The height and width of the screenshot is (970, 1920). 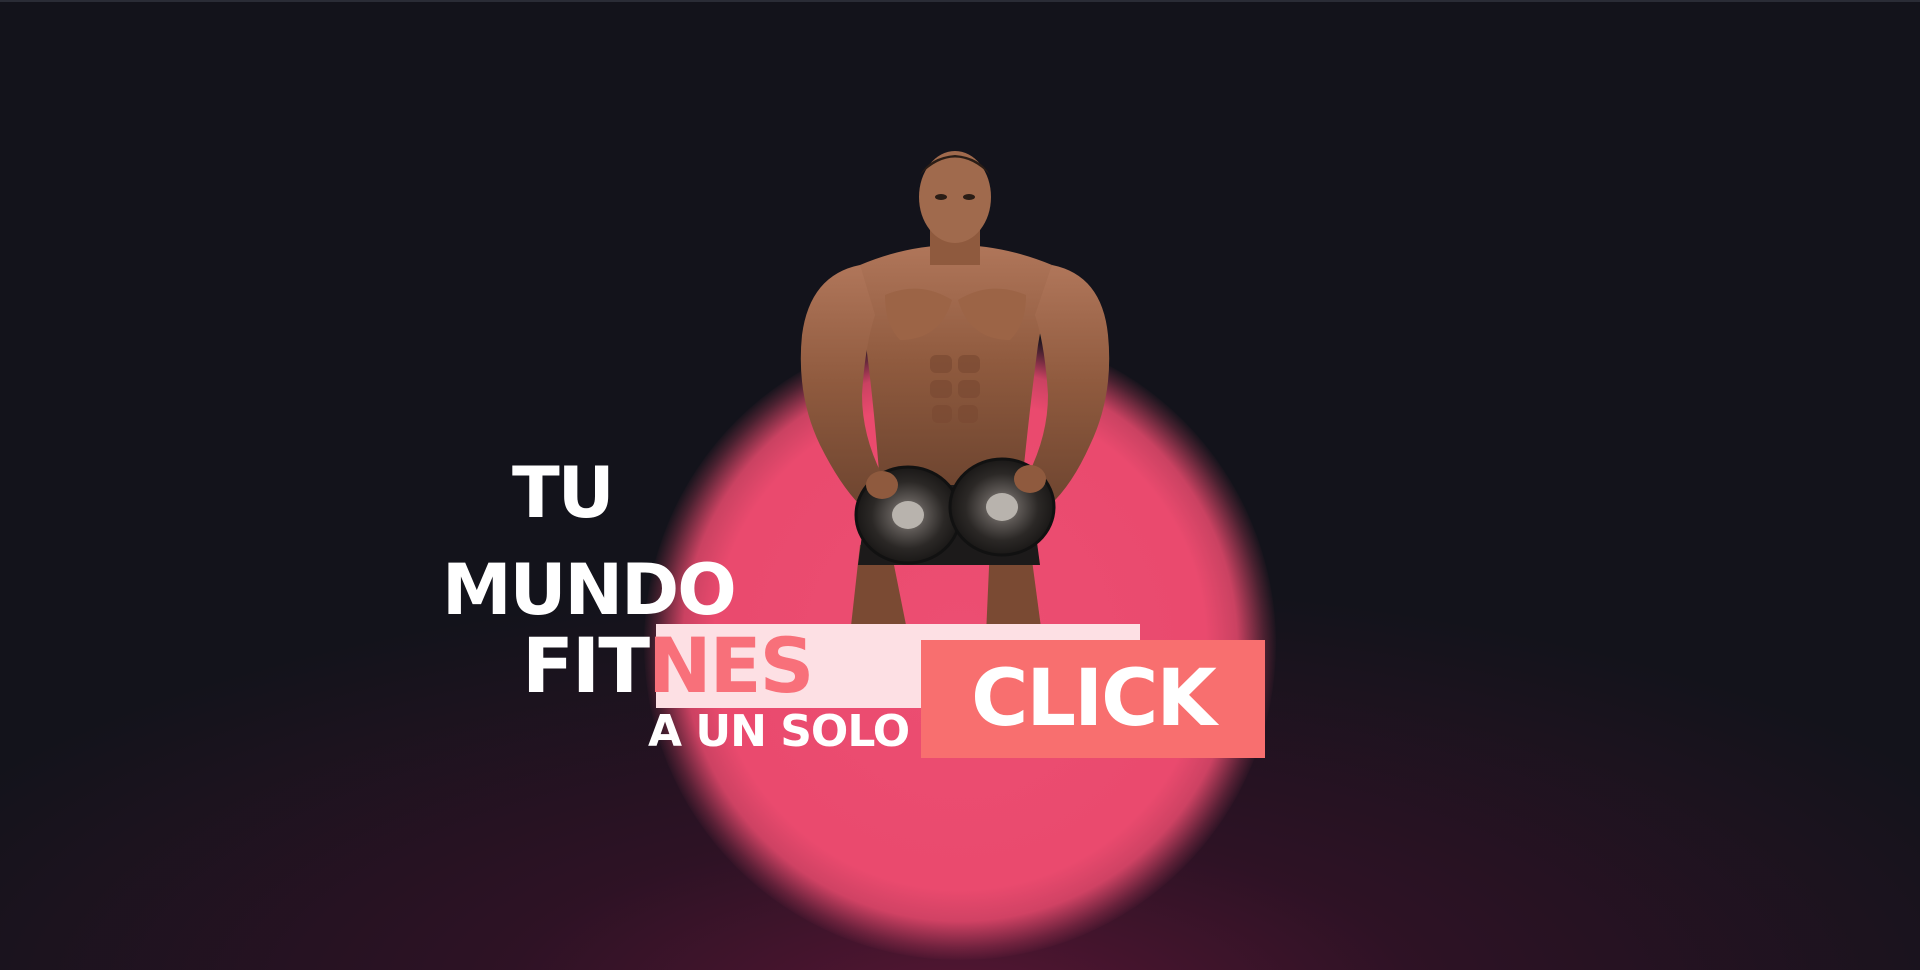 What do you see at coordinates (960, 1) in the screenshot?
I see `top-divider` at bounding box center [960, 1].